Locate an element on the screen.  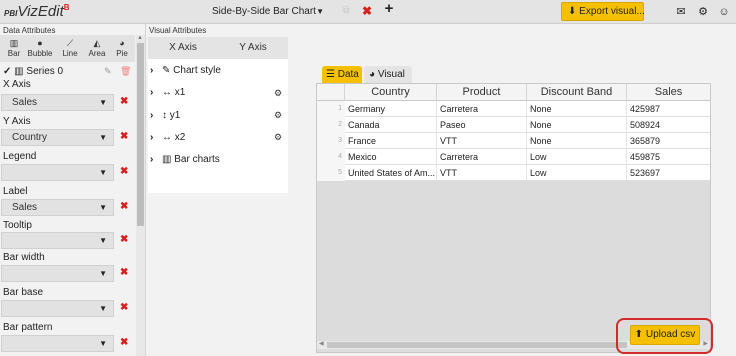
delete-chart-icon: ✖ is located at coordinates (367, 11).